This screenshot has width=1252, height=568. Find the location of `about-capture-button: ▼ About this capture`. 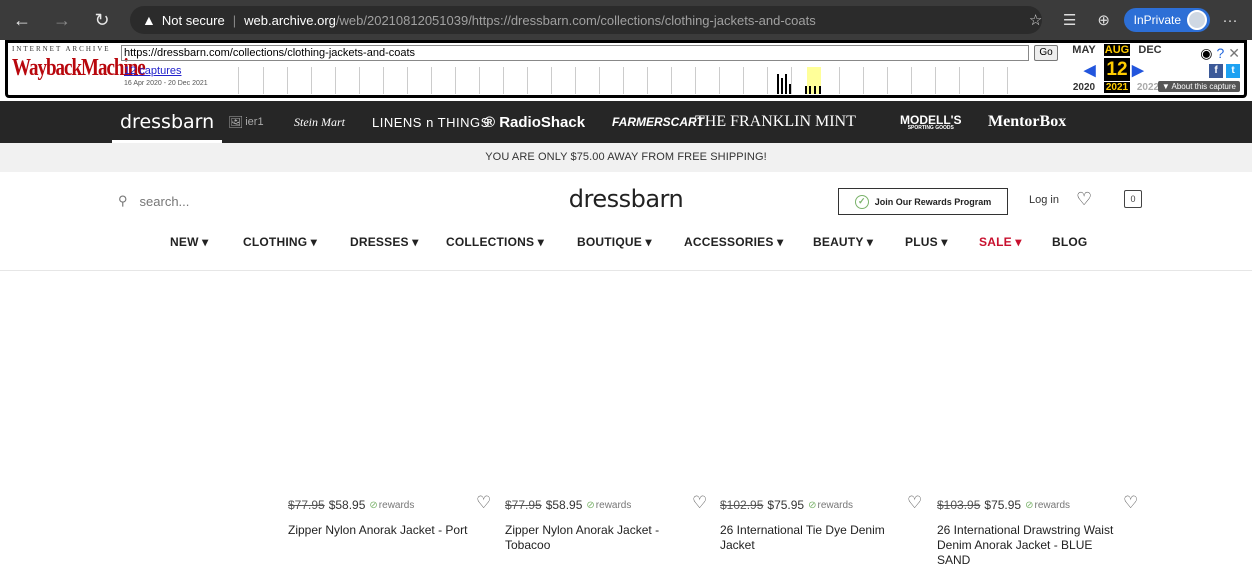

about-capture-button: ▼ About this capture is located at coordinates (1198, 86).